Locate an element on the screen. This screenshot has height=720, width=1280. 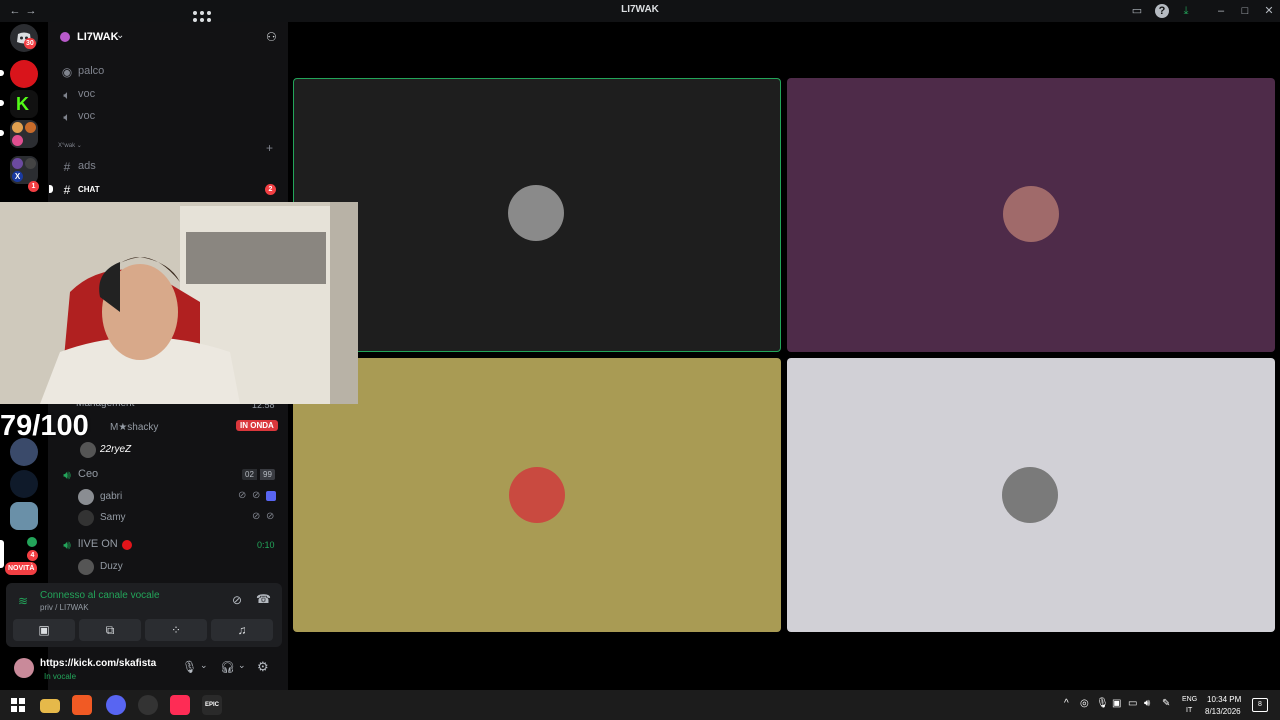
server-icon-c is located at coordinates (24, 516).